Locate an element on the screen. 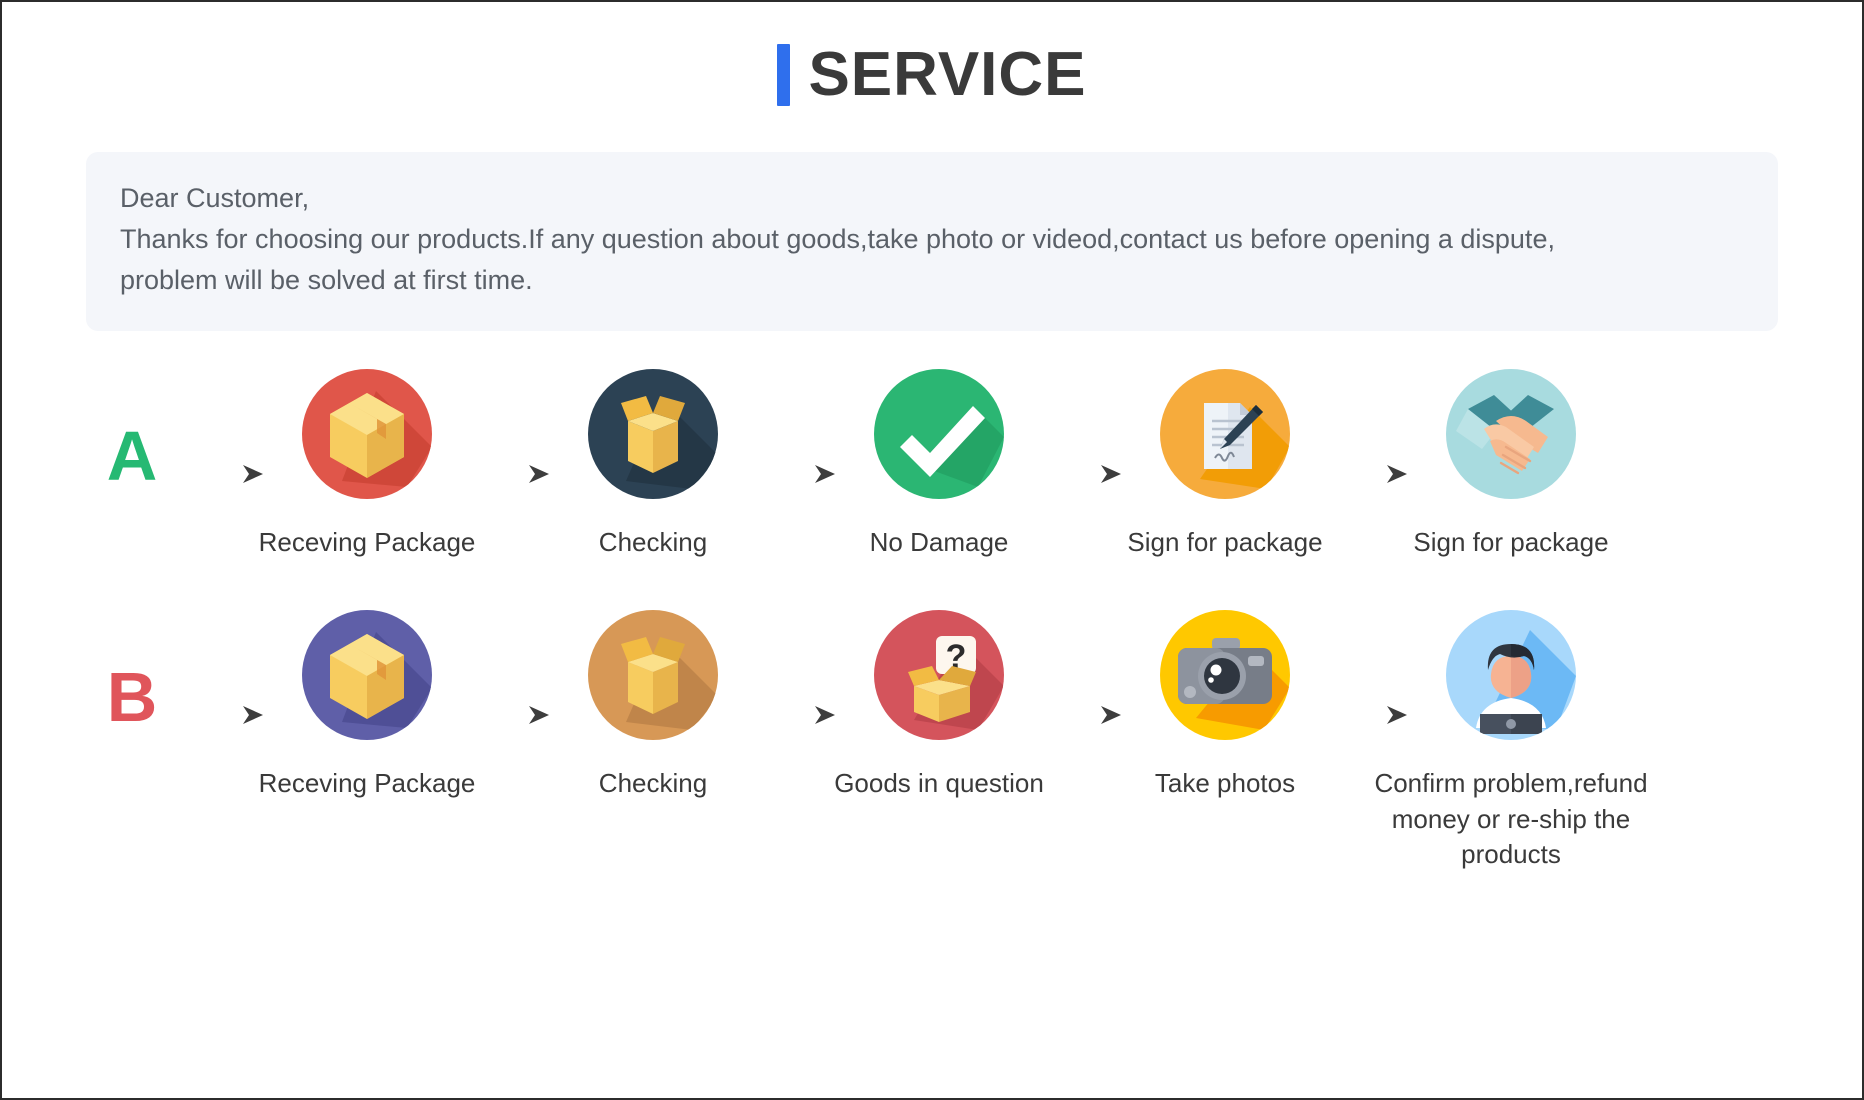 The height and width of the screenshot is (1100, 1864). flow-a-letter-cell: A is located at coordinates (132, 430).